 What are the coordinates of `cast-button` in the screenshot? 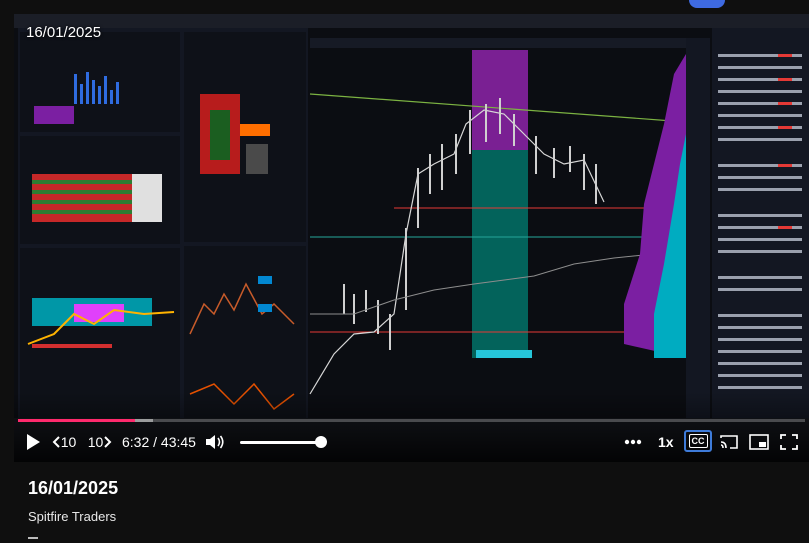 It's located at (729, 442).